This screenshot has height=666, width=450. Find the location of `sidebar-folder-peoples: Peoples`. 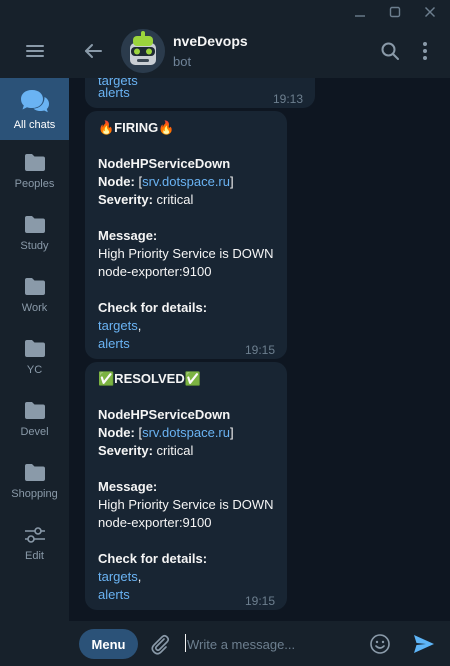

sidebar-folder-peoples: Peoples is located at coordinates (34, 171).